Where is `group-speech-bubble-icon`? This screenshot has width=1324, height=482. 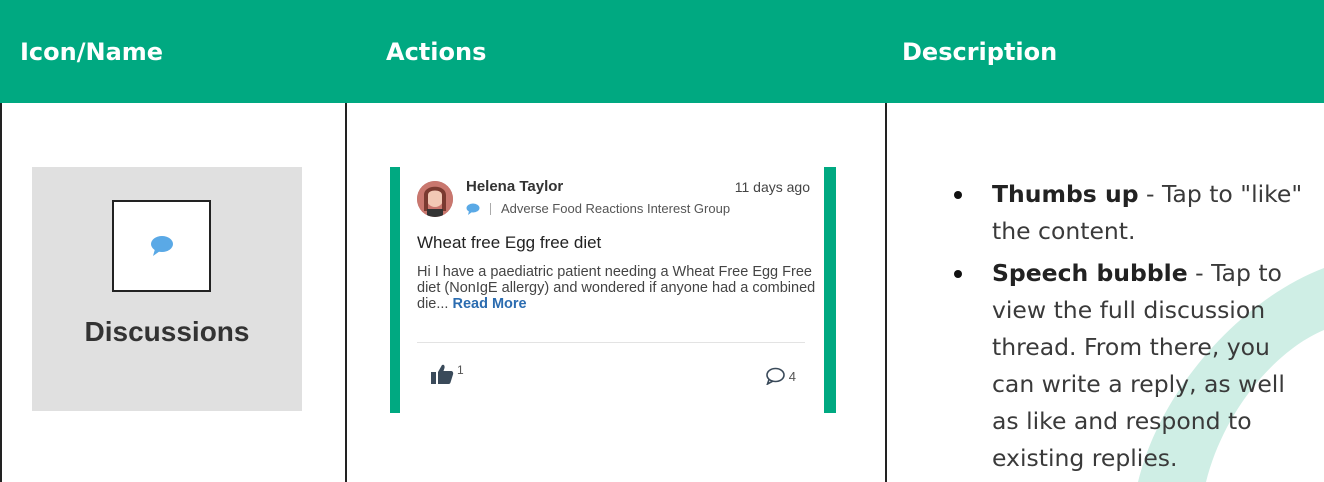
group-speech-bubble-icon is located at coordinates (473, 209).